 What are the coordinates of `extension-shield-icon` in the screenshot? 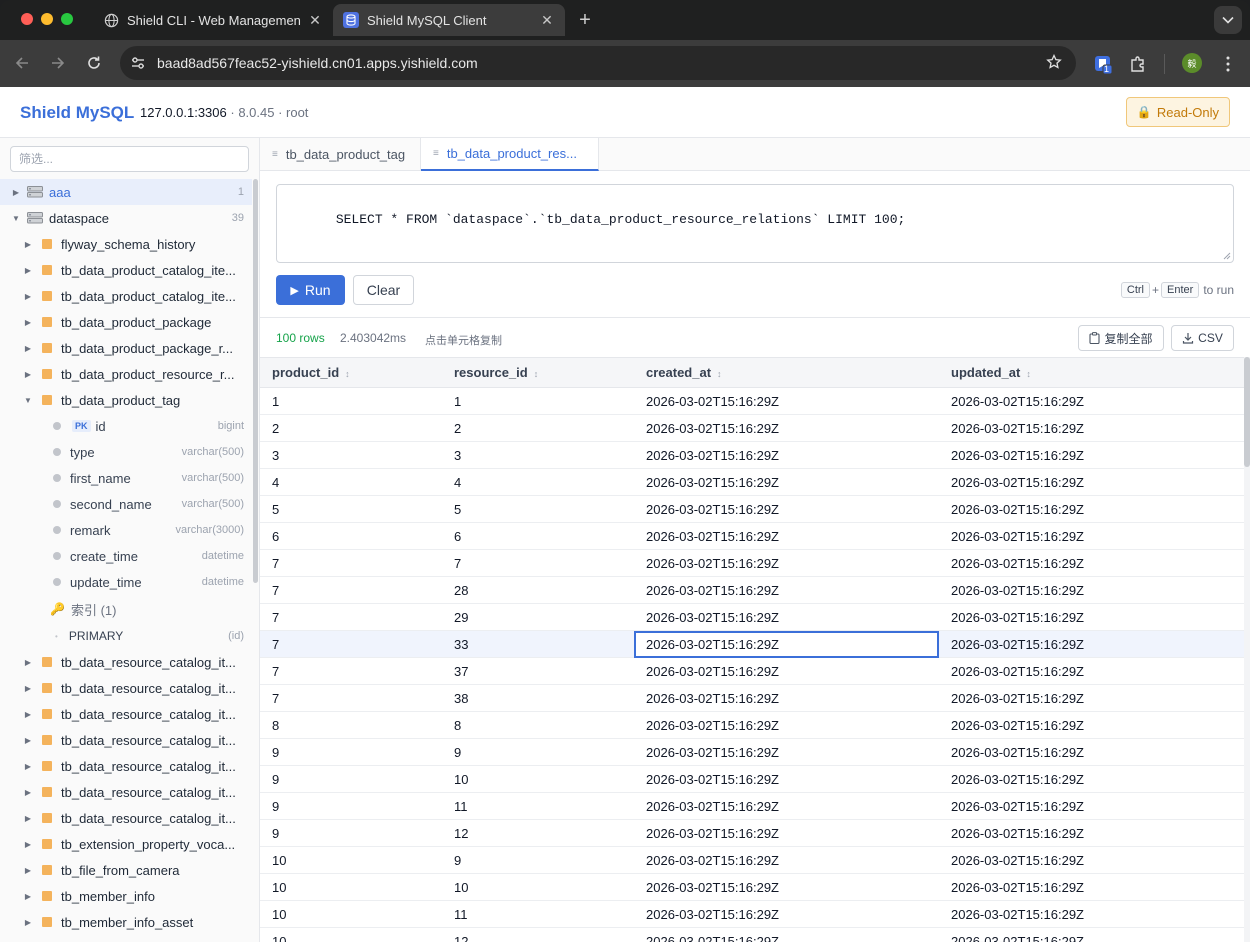 It's located at (1103, 64).